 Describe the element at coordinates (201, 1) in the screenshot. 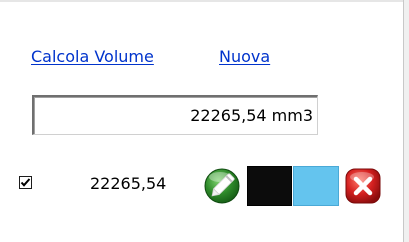

I see `panel-top-border` at that location.